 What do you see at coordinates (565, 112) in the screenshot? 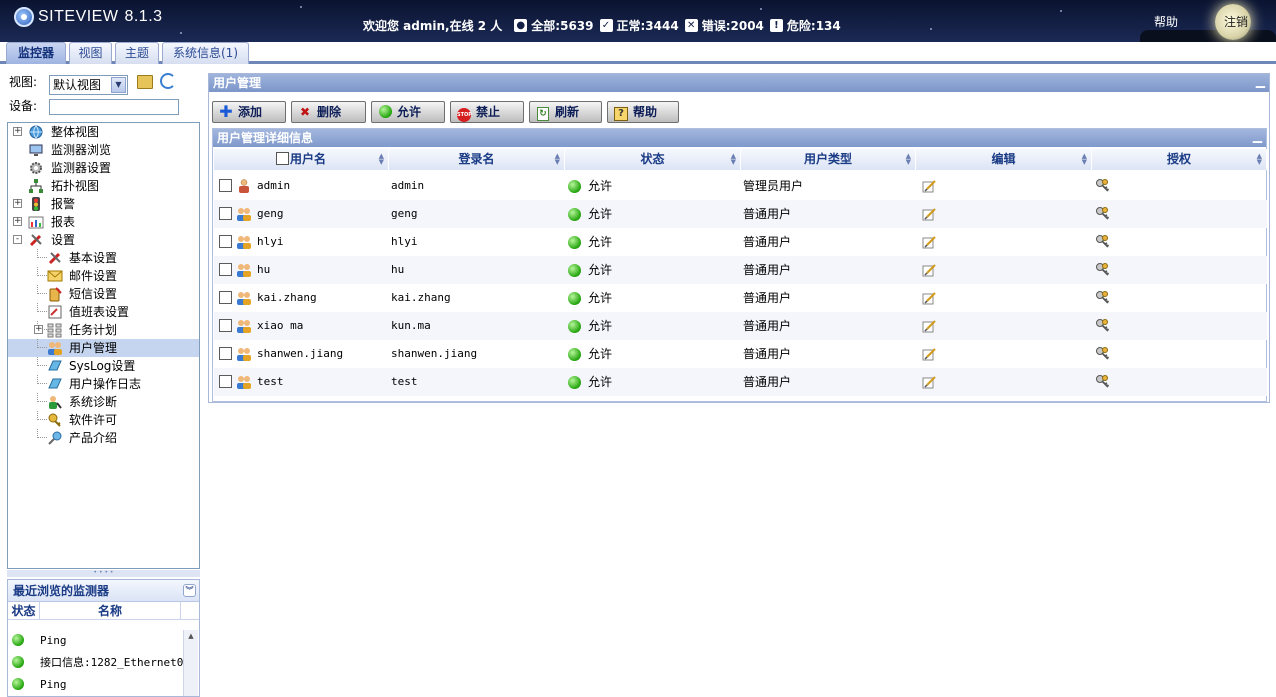
I see `toolbar-button-refresh: ↻ 刷新` at bounding box center [565, 112].